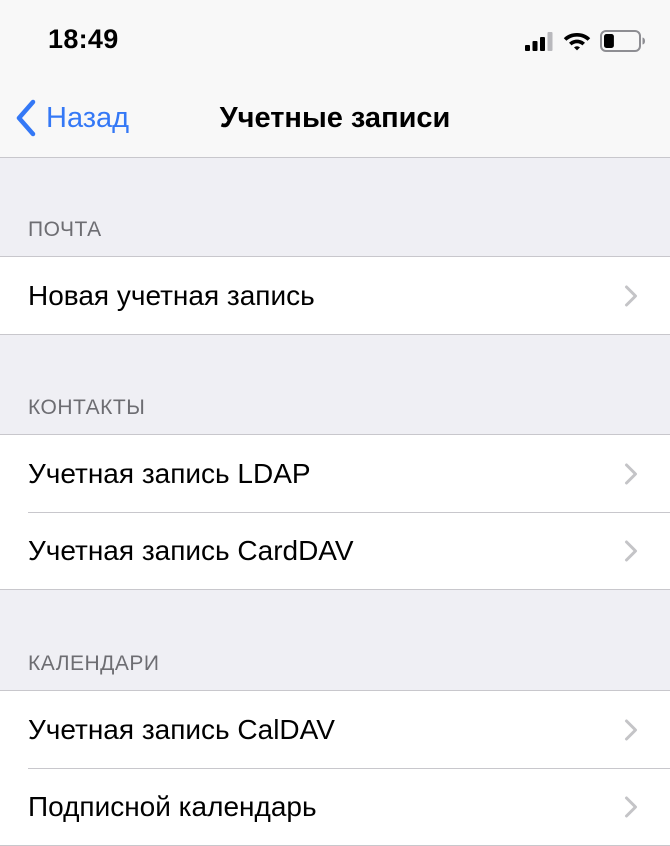 This screenshot has width=670, height=846. Describe the element at coordinates (26, 118) in the screenshot. I see `chevron-left-icon` at that location.